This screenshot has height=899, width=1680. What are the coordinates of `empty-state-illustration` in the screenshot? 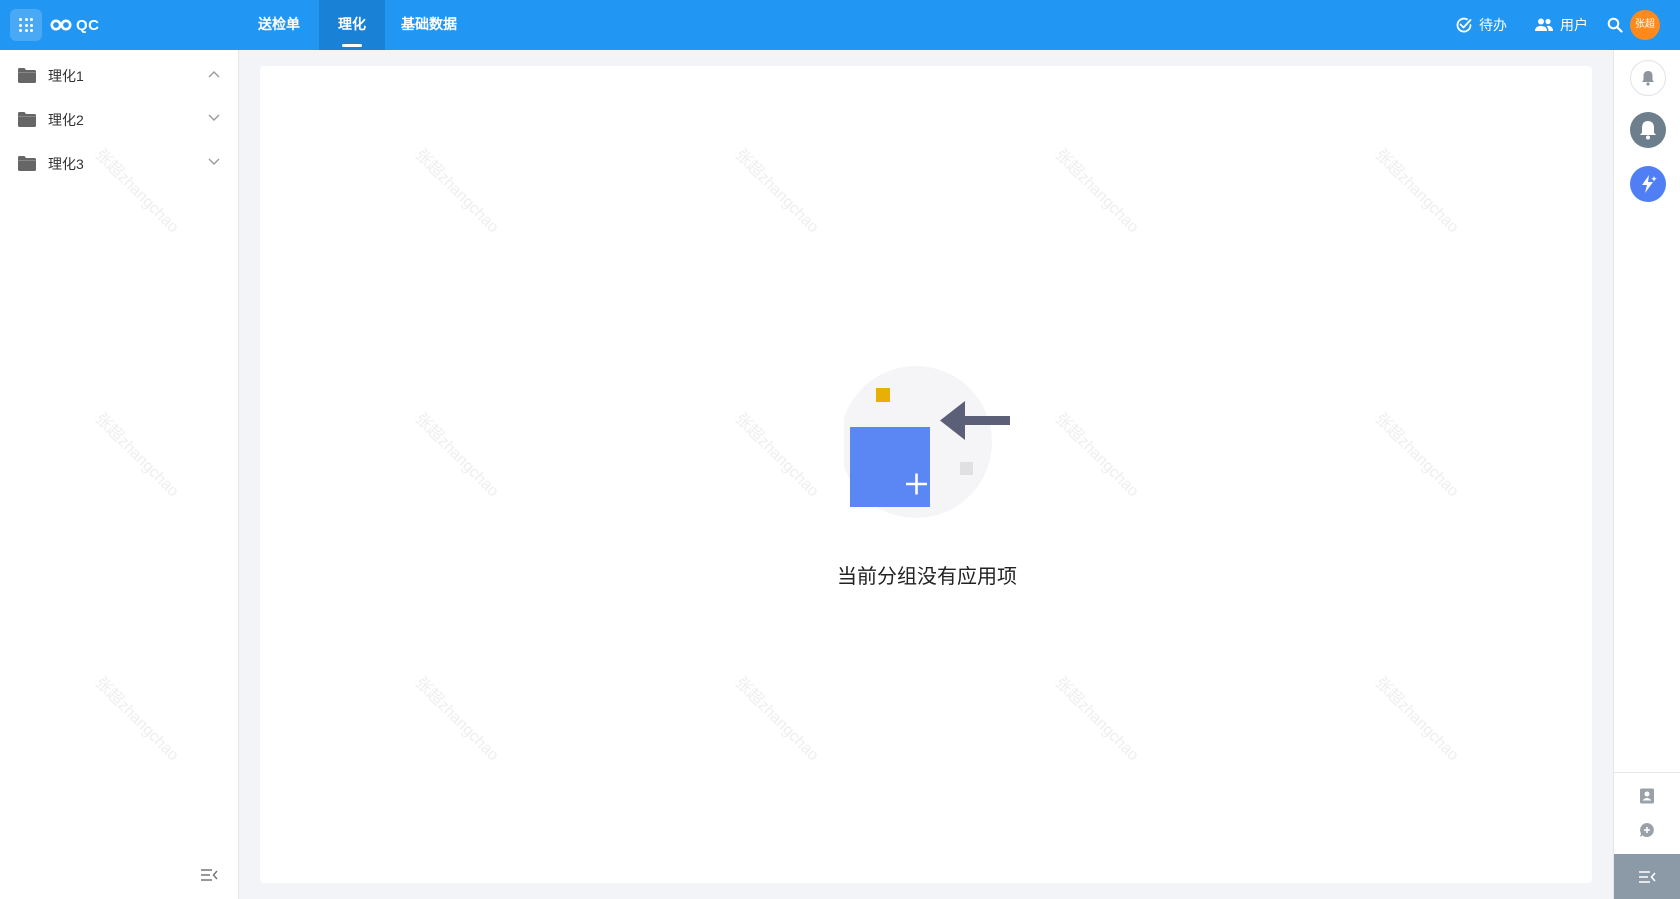 It's located at (927, 442).